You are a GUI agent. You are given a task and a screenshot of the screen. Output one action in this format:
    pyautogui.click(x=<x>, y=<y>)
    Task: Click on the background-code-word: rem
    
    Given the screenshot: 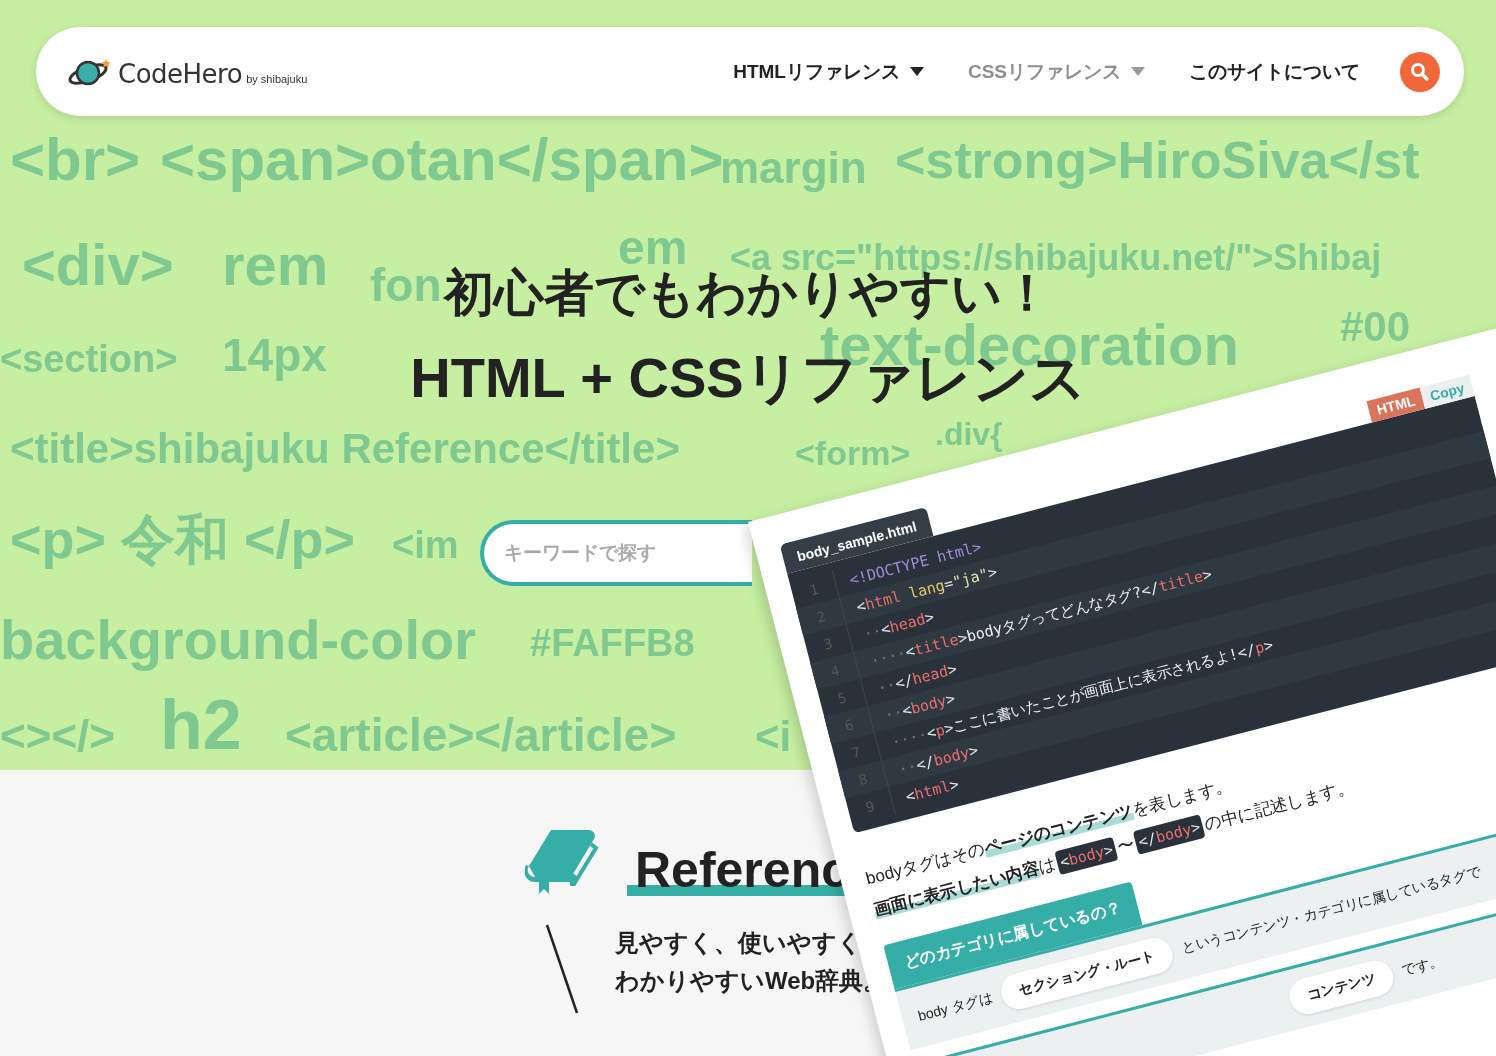 What is the action you would take?
    pyautogui.click(x=275, y=265)
    